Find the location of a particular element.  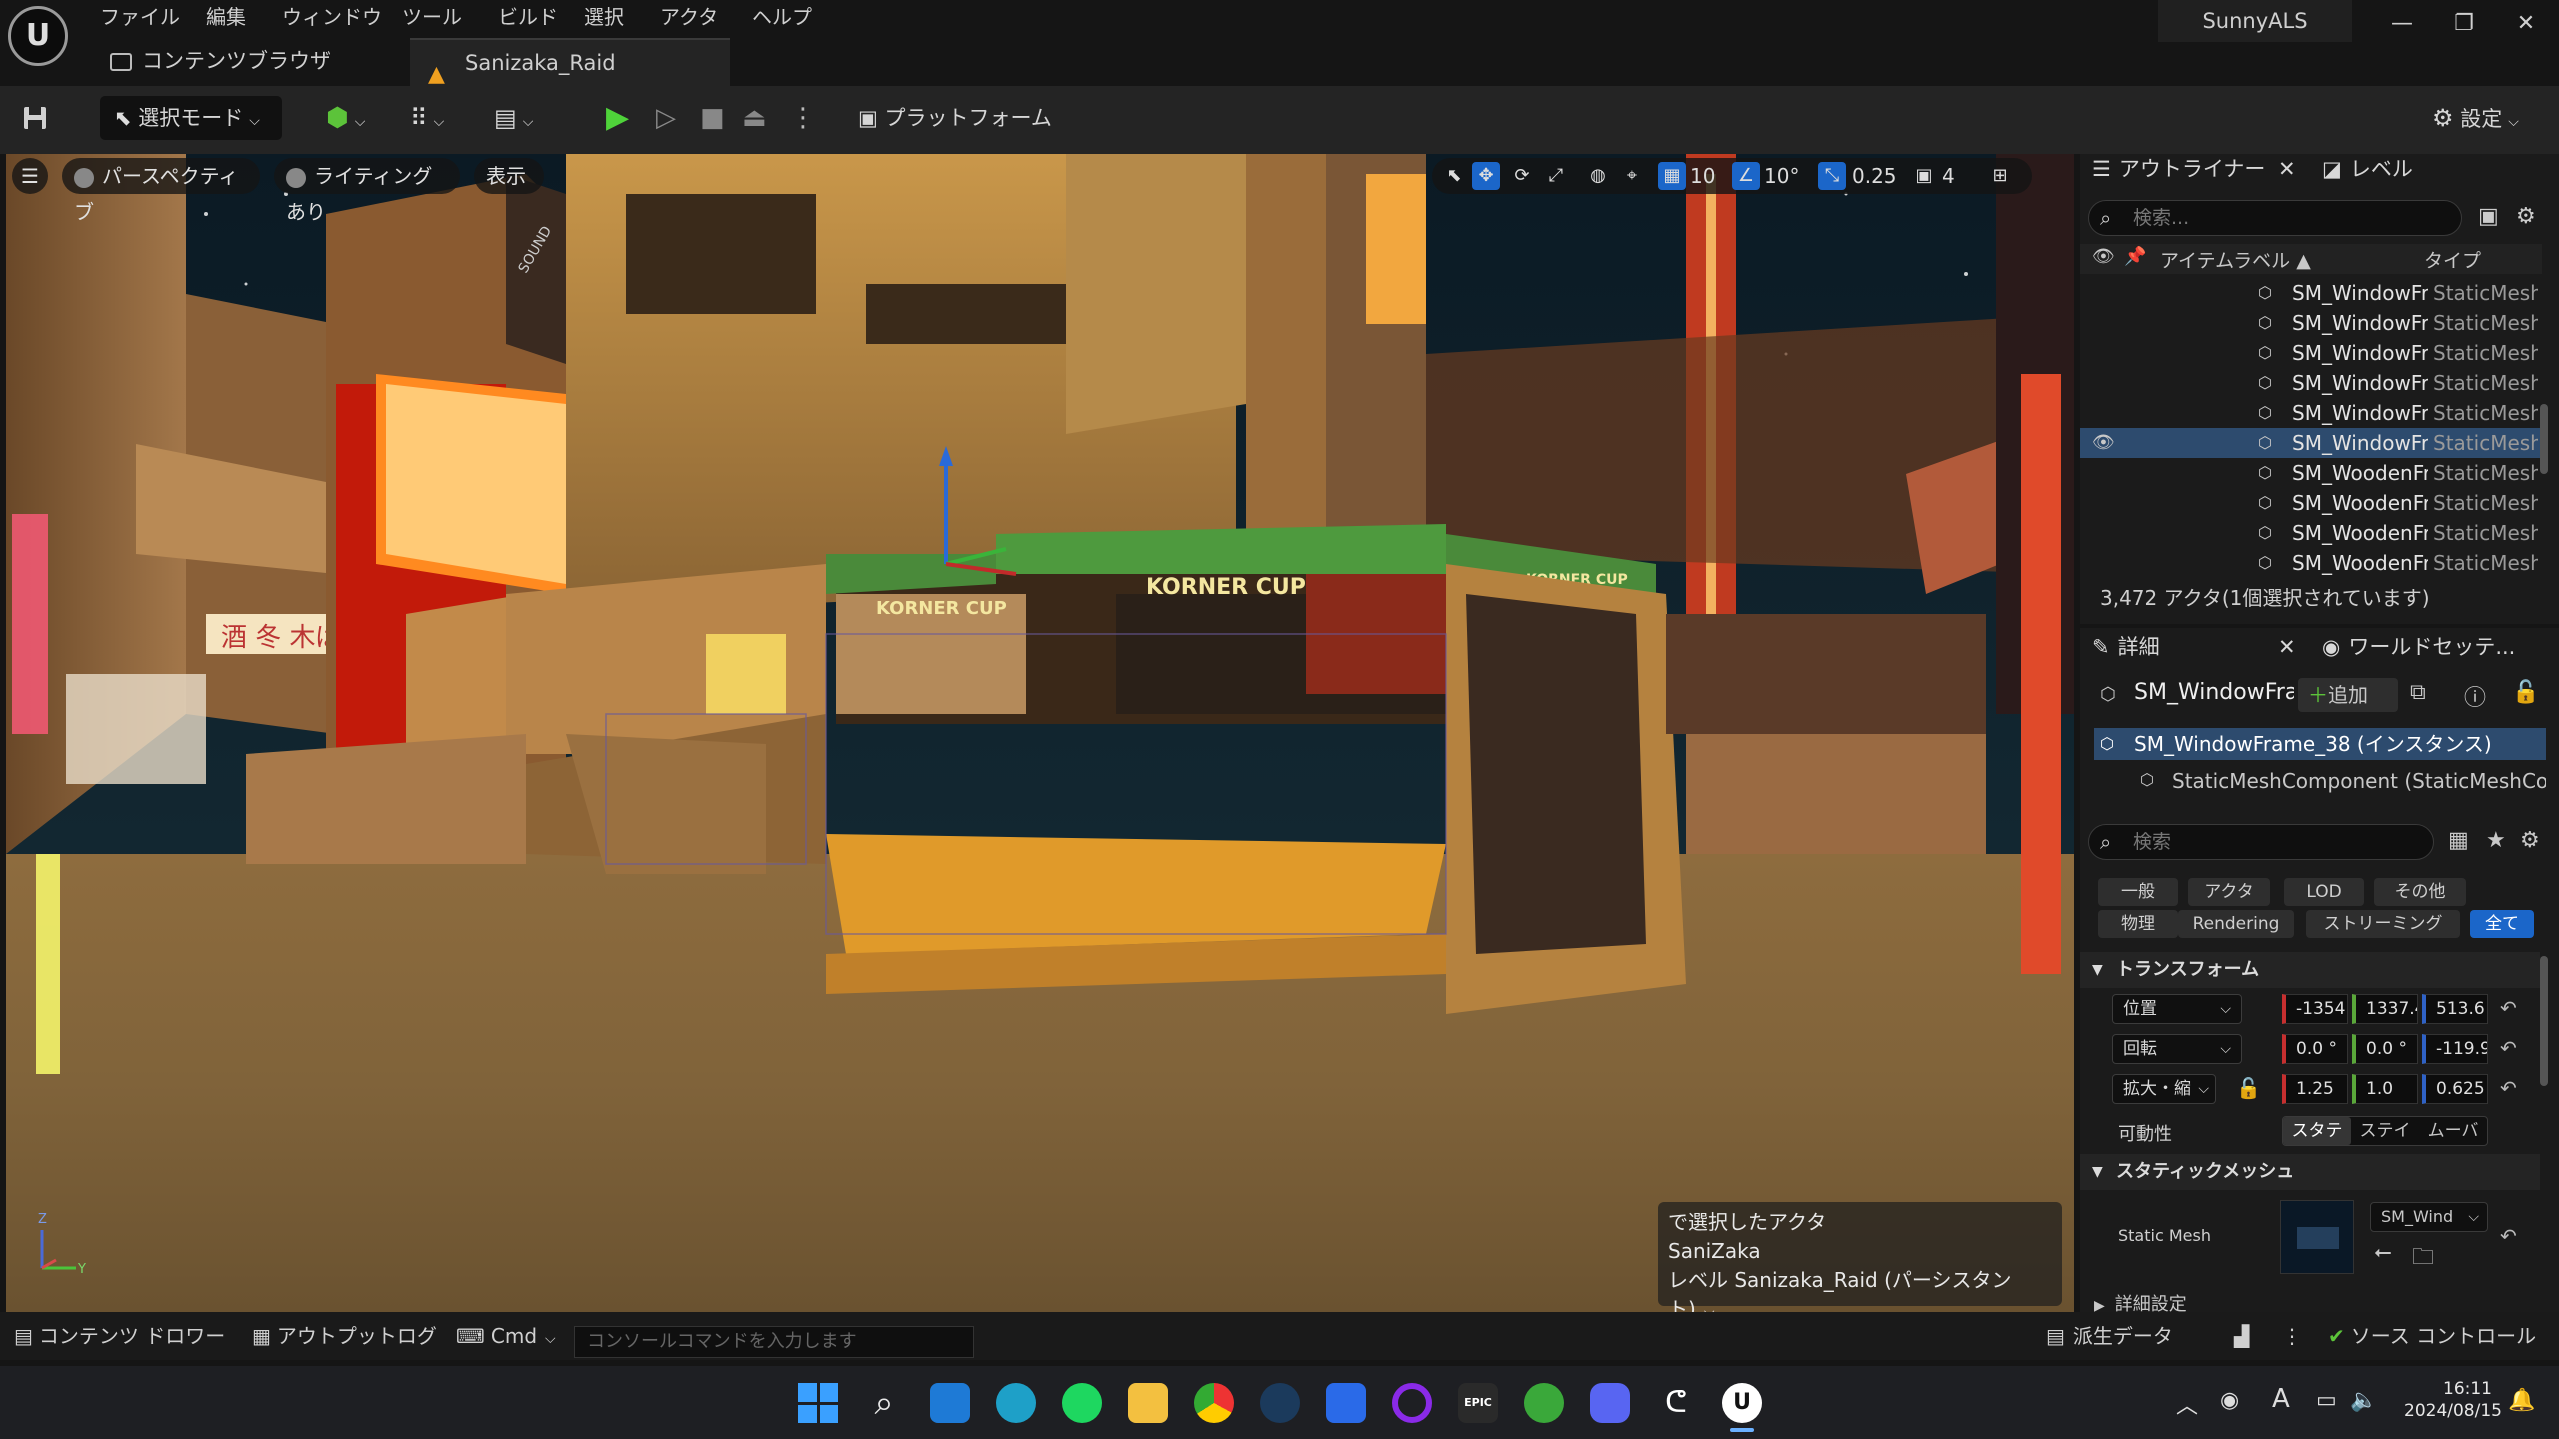

menu-file: ファイル is located at coordinates (140, 17).